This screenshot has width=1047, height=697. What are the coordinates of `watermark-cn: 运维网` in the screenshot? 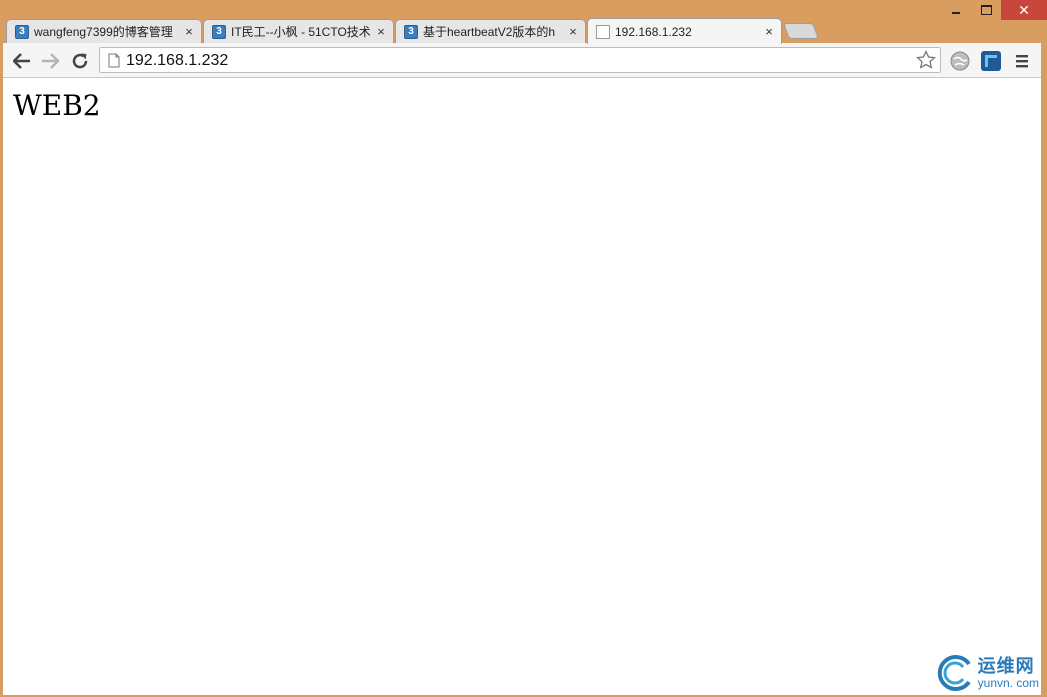 It's located at (1006, 666).